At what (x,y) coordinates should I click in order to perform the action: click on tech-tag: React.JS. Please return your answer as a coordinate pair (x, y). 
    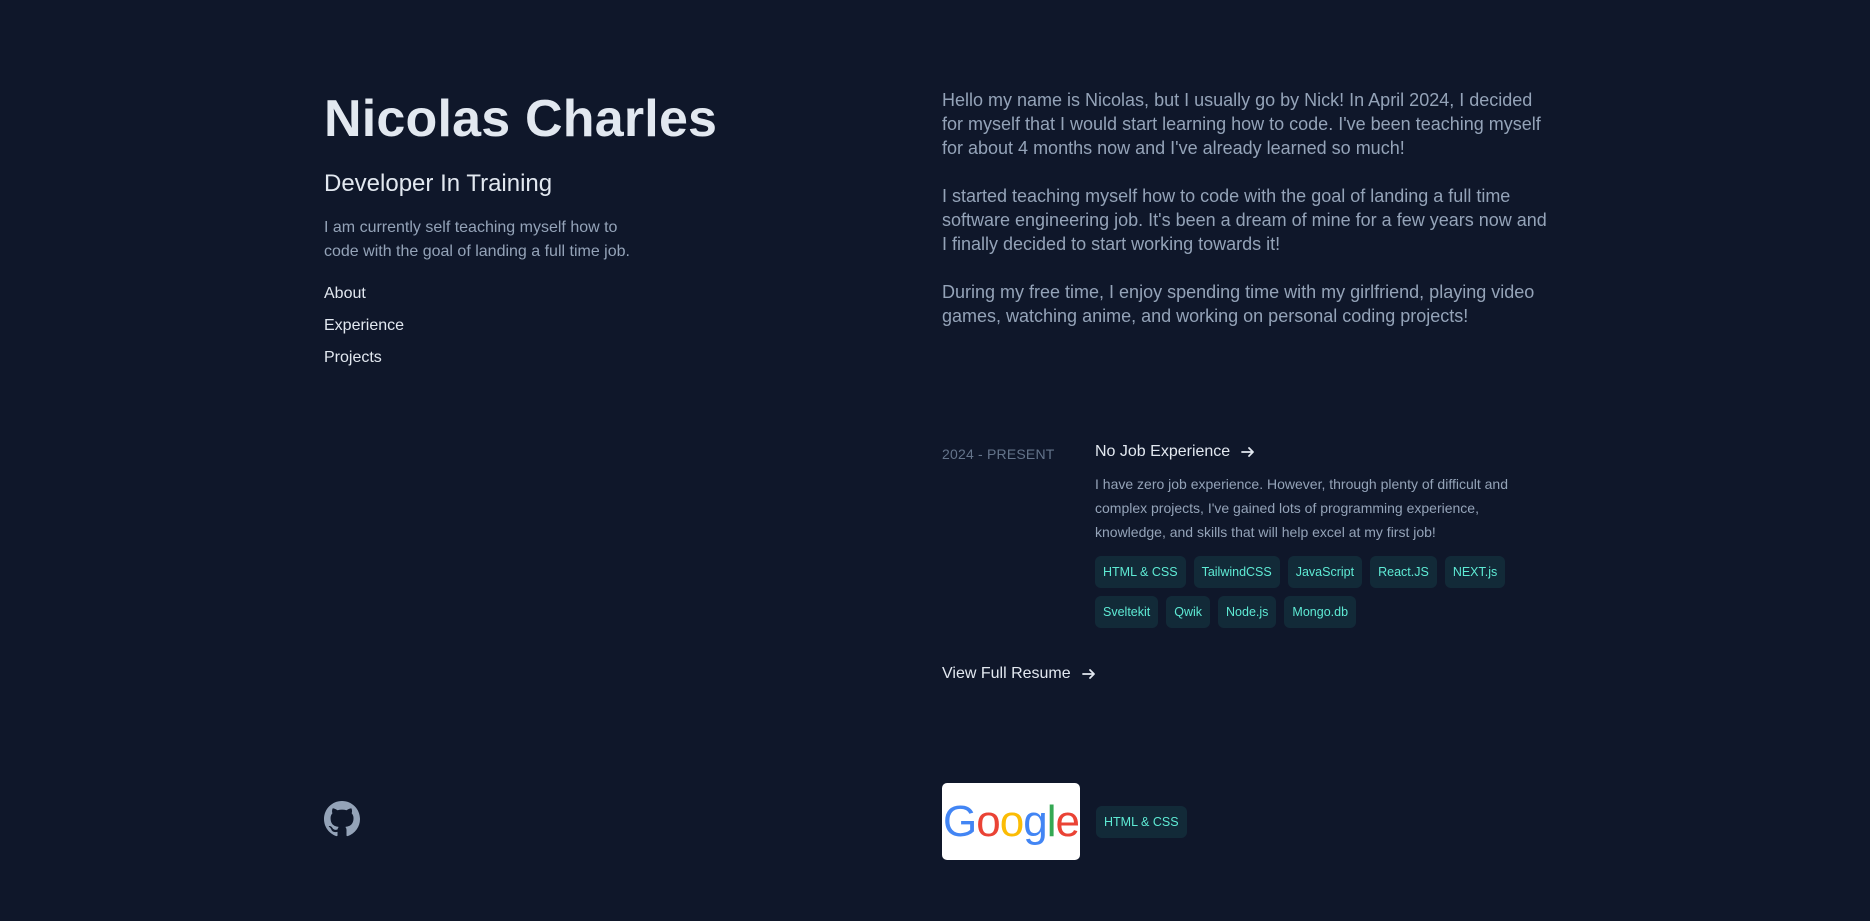
    Looking at the image, I should click on (1403, 572).